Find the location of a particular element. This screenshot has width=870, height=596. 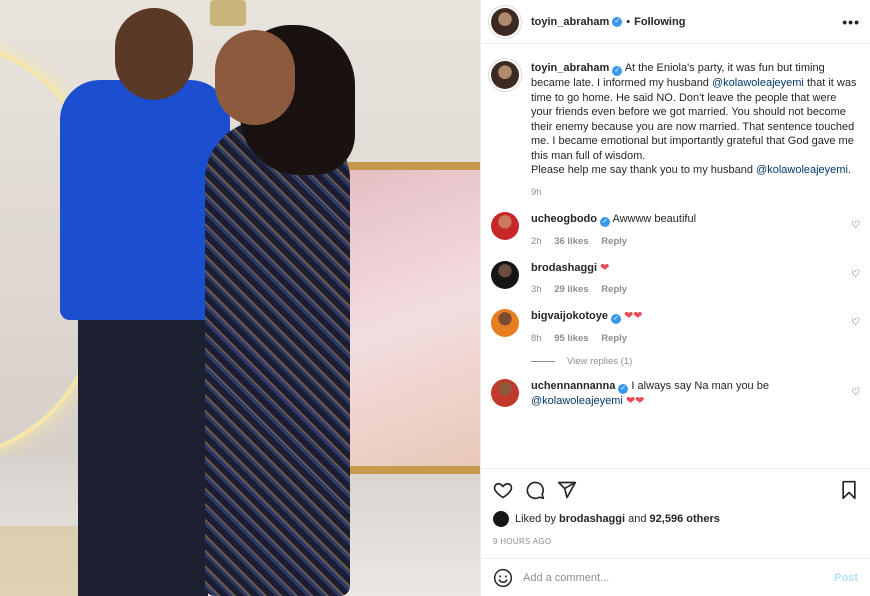

photo-woman-head is located at coordinates (255, 77).